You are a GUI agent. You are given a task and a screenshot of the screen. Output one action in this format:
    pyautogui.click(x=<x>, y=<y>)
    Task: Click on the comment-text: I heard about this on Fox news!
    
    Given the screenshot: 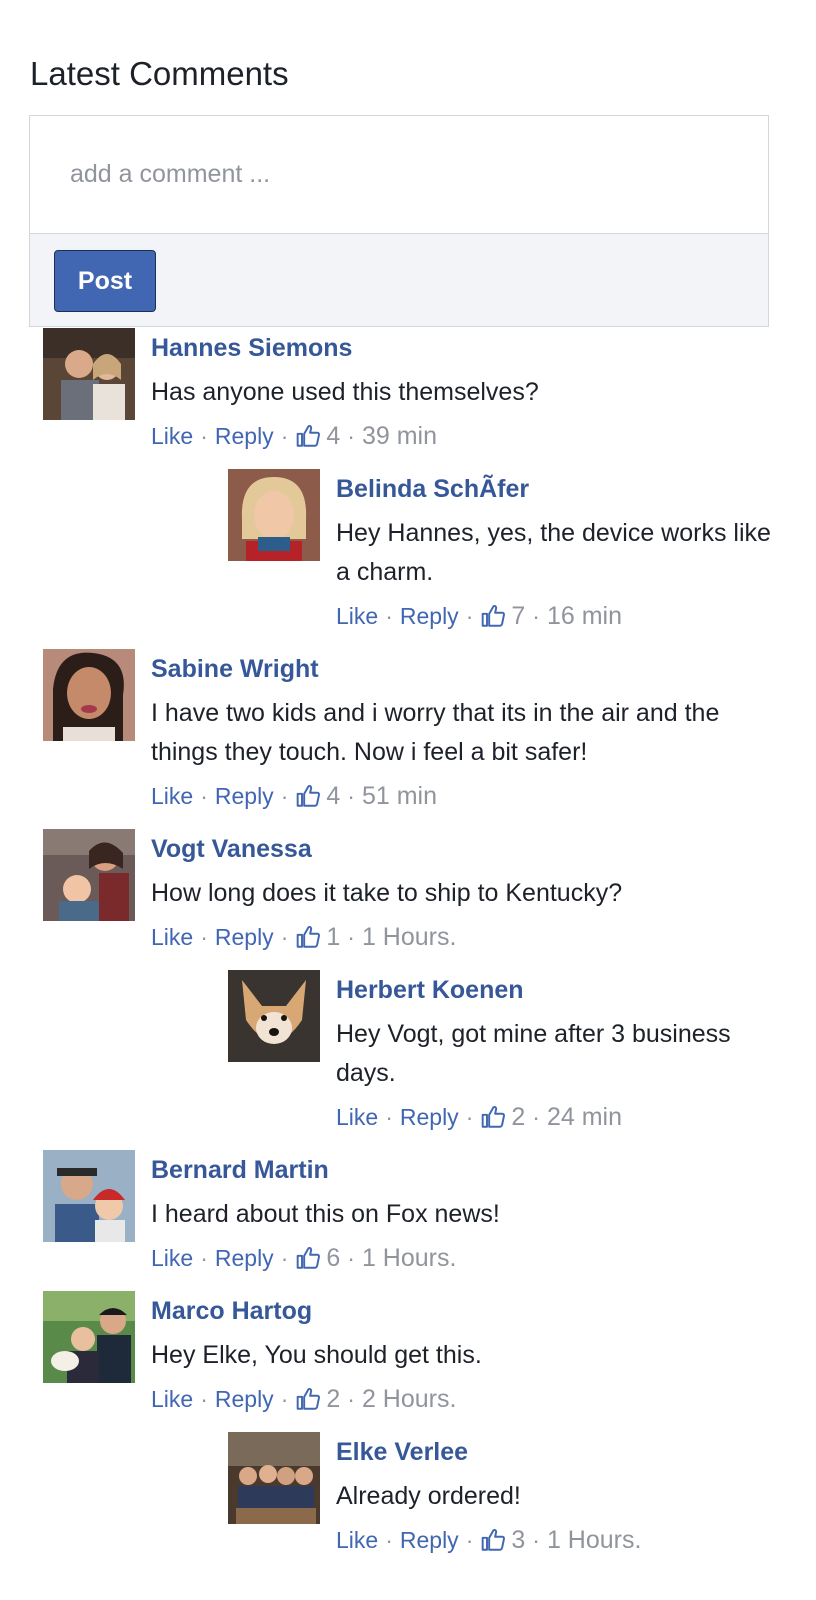 What is the action you would take?
    pyautogui.click(x=325, y=1214)
    